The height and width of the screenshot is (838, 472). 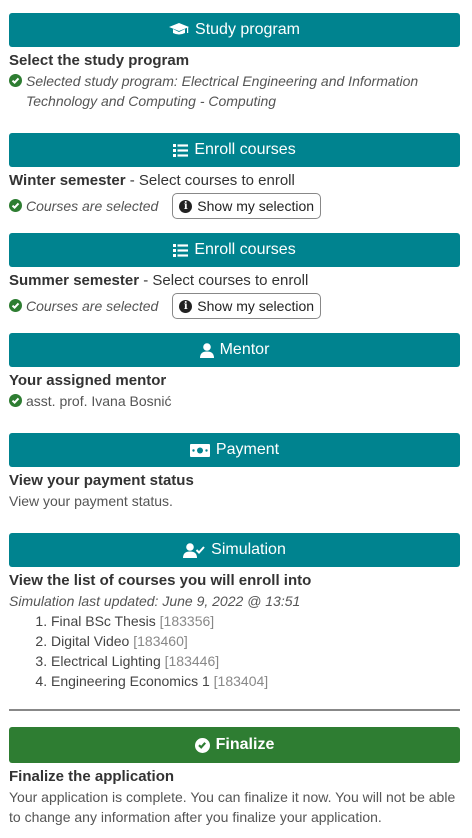 I want to click on course-item: Engineering Economics 1 [183404], so click(x=255, y=681).